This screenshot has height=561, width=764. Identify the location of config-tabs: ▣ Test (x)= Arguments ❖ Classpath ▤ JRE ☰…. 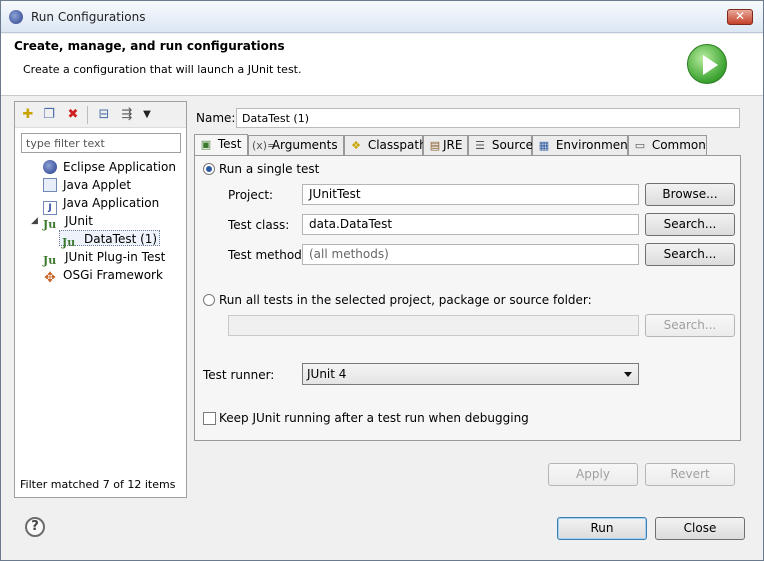
(467, 145).